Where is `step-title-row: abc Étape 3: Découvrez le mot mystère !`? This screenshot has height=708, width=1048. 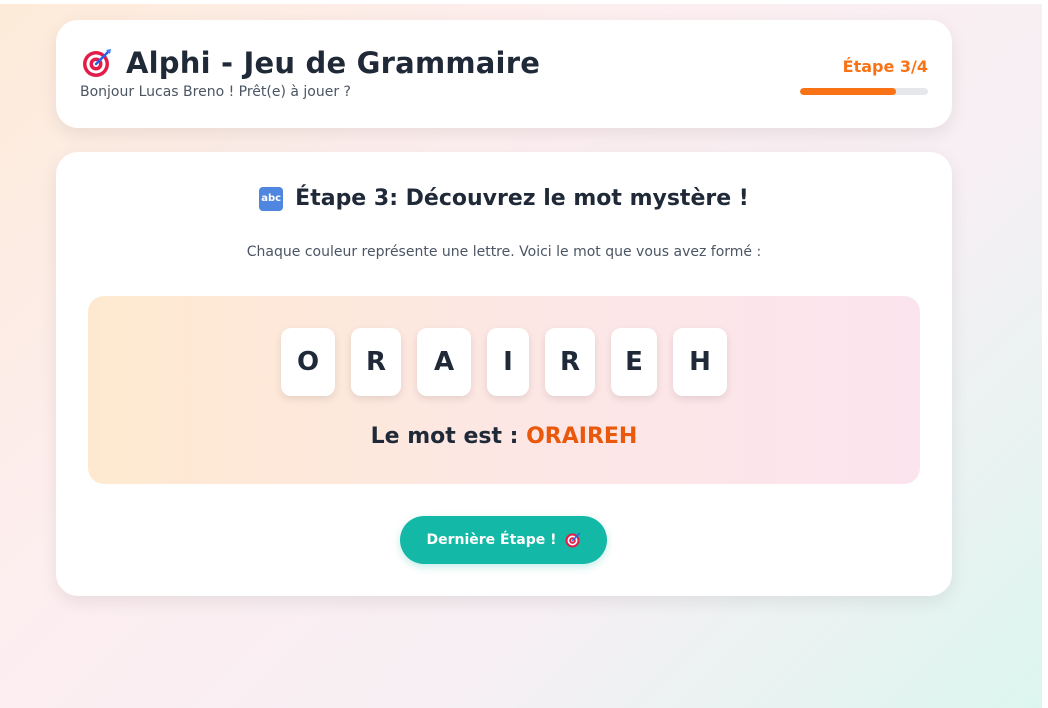 step-title-row: abc Étape 3: Découvrez le mot mystère ! is located at coordinates (504, 198).